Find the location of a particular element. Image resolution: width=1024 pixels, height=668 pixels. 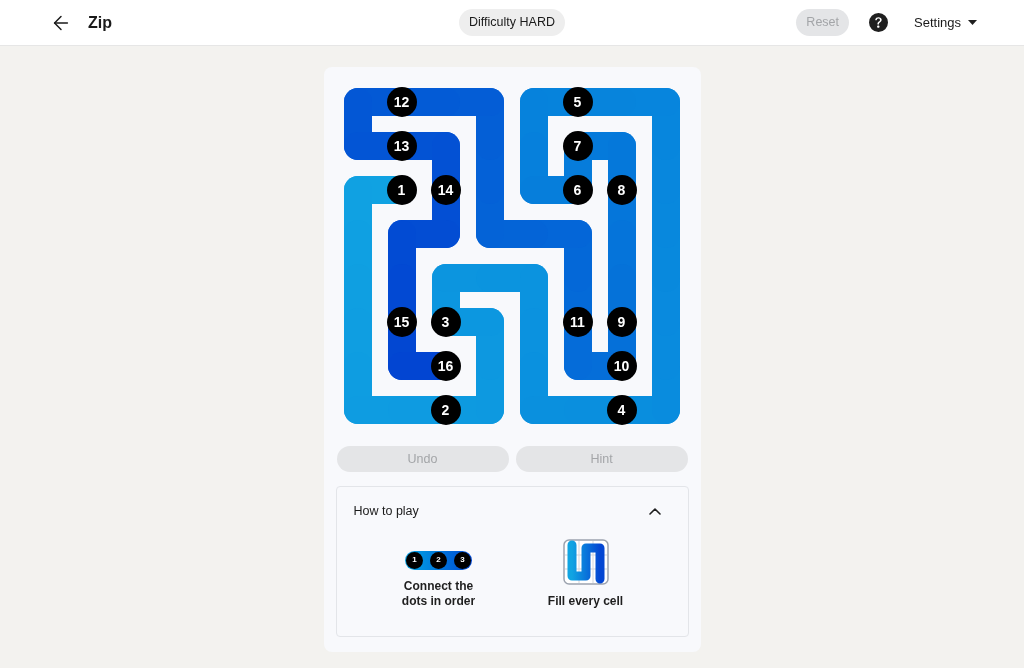

caret-icon is located at coordinates (972, 22).